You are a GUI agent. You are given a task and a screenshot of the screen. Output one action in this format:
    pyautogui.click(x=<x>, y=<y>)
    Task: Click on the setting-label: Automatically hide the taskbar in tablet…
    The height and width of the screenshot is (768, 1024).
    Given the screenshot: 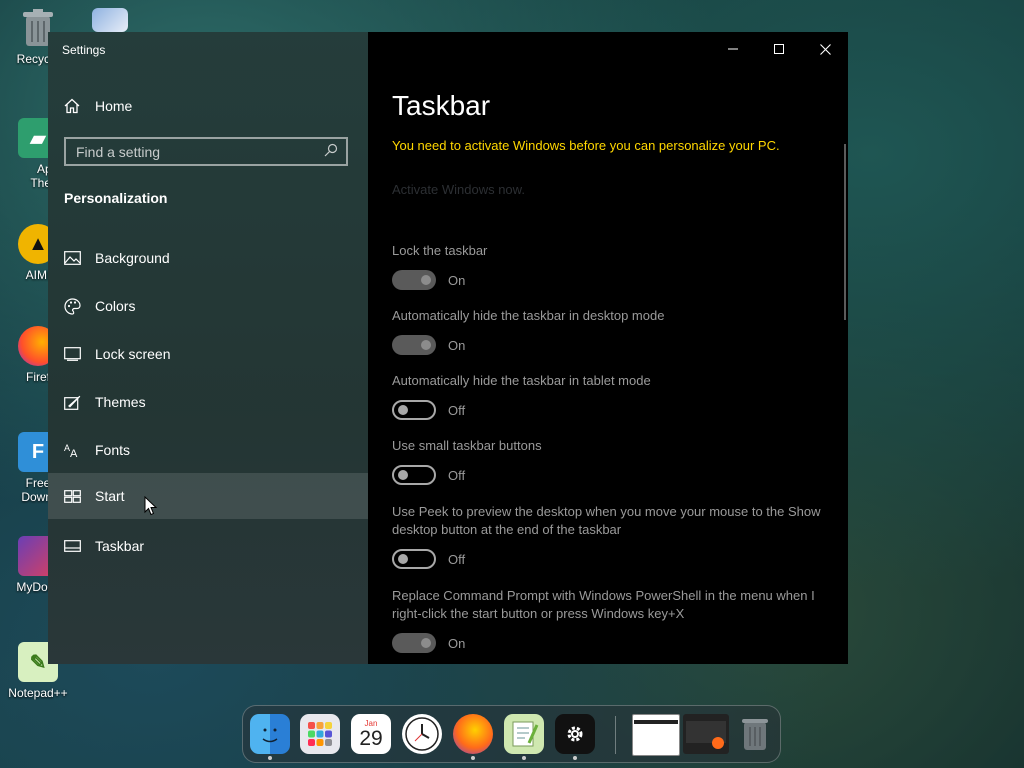 What is the action you would take?
    pyautogui.click(x=521, y=380)
    